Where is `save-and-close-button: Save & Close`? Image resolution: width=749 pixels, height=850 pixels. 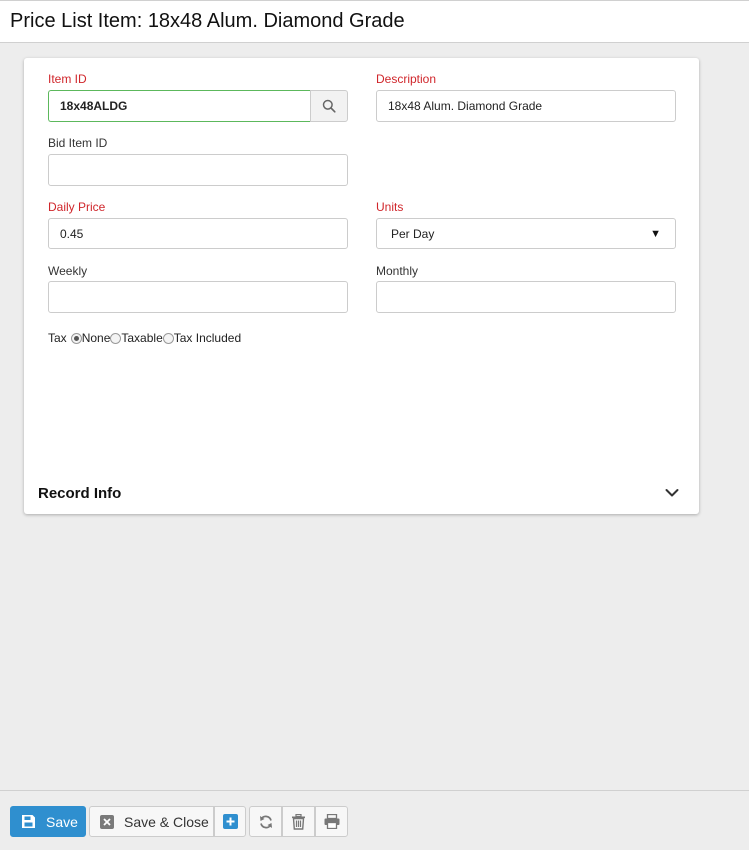
save-and-close-button: Save & Close is located at coordinates (151, 821).